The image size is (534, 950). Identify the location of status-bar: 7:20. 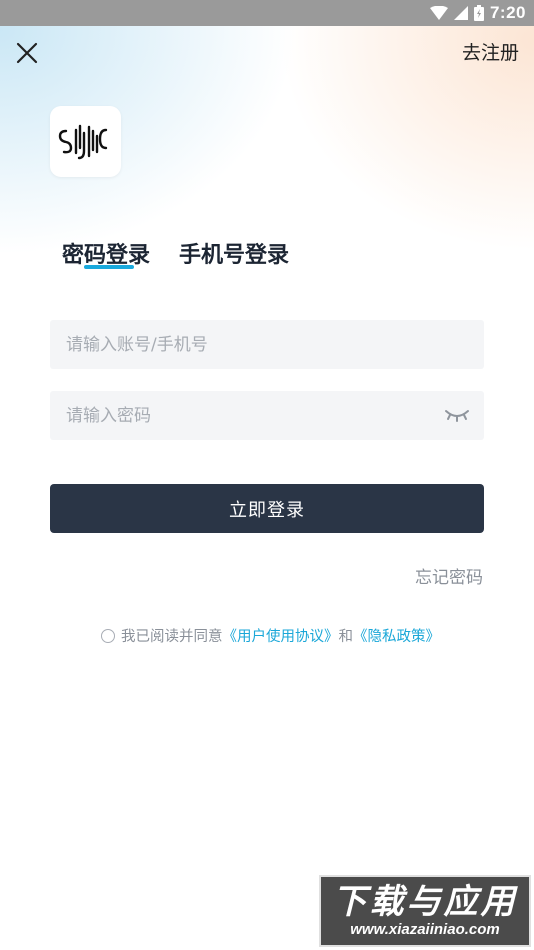
(267, 13).